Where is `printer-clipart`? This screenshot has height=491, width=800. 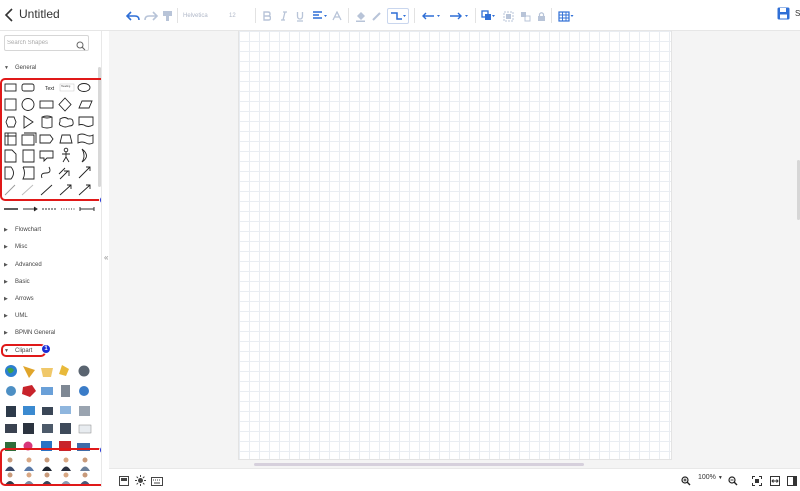 printer-clipart is located at coordinates (11, 428).